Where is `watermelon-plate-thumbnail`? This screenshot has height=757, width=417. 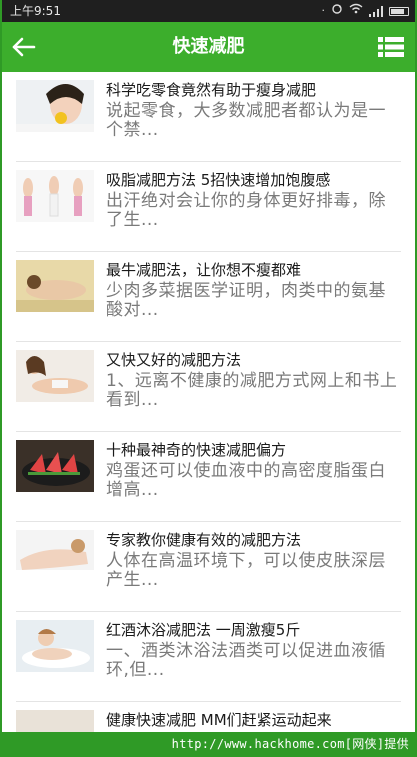 watermelon-plate-thumbnail is located at coordinates (55, 466).